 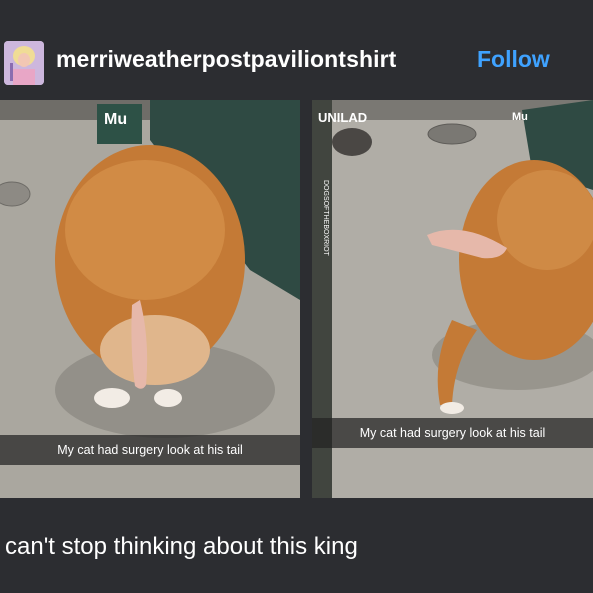 What do you see at coordinates (181, 546) in the screenshot?
I see `post-body-text: can't stop thinking about this king` at bounding box center [181, 546].